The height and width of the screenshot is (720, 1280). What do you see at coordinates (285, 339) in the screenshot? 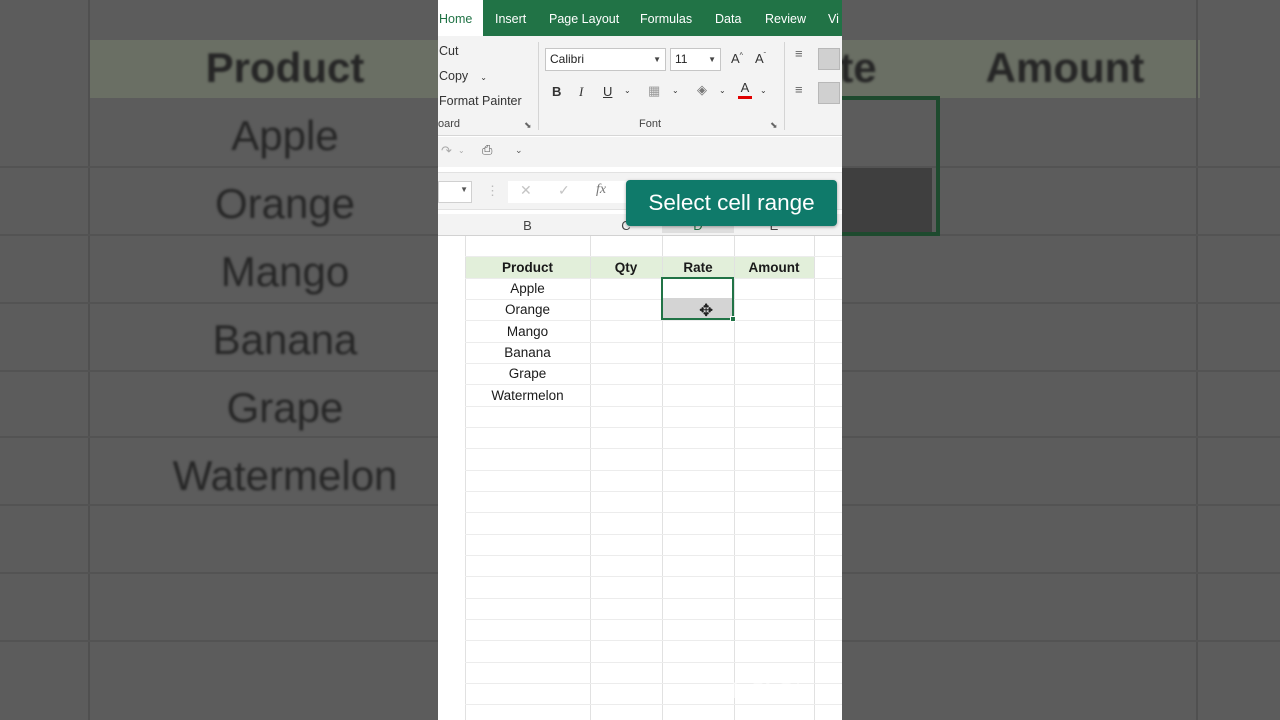
I see `bg-word-banana: Banana` at bounding box center [285, 339].